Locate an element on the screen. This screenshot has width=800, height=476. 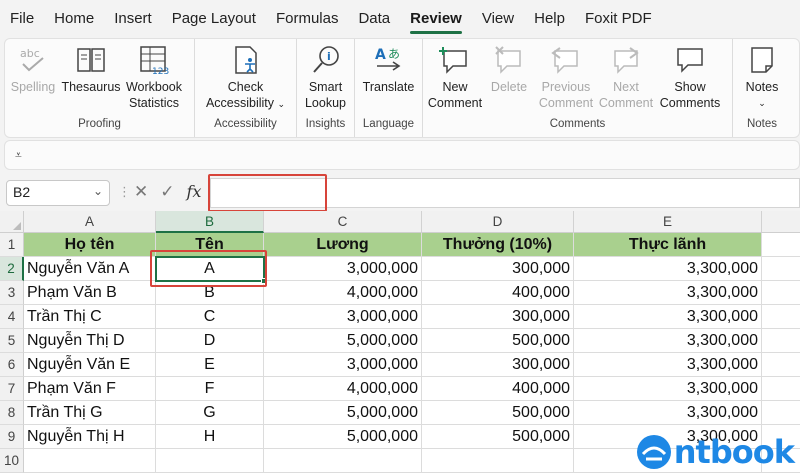
thesaurus-button: Thesaurus is located at coordinates (91, 79).